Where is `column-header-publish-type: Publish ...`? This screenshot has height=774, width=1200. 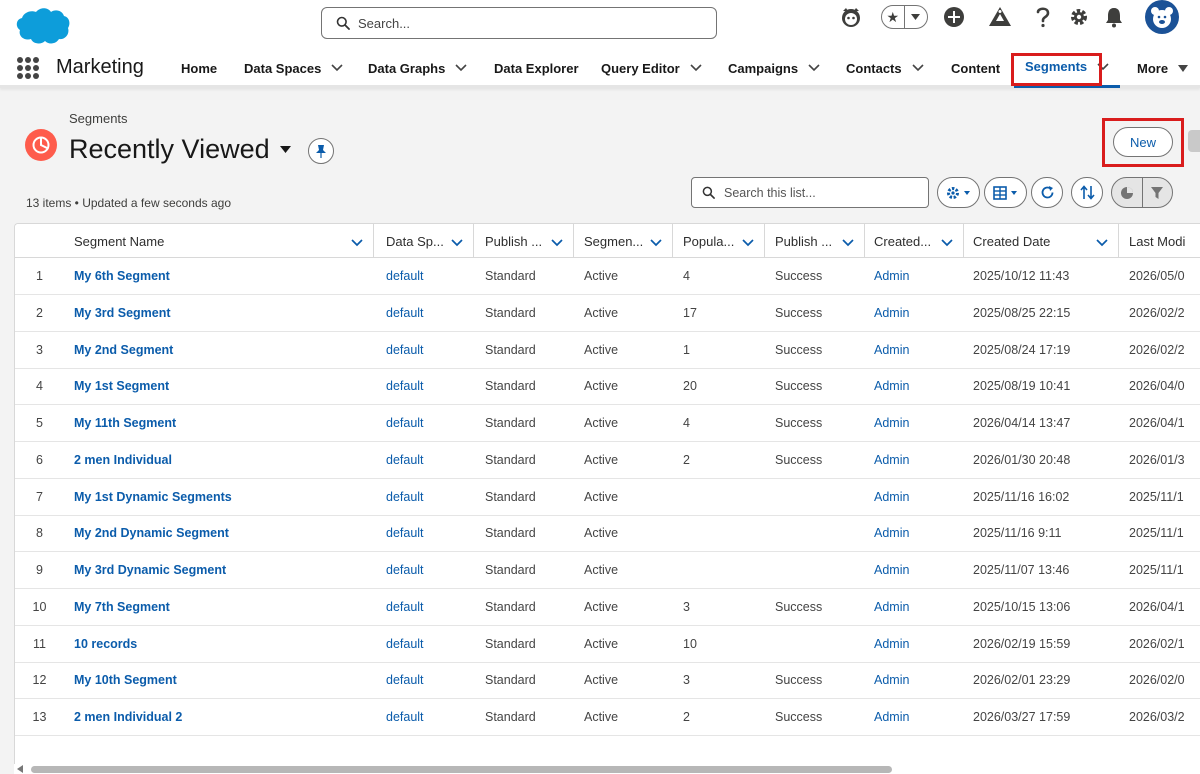
column-header-publish-type: Publish ... is located at coordinates (524, 241).